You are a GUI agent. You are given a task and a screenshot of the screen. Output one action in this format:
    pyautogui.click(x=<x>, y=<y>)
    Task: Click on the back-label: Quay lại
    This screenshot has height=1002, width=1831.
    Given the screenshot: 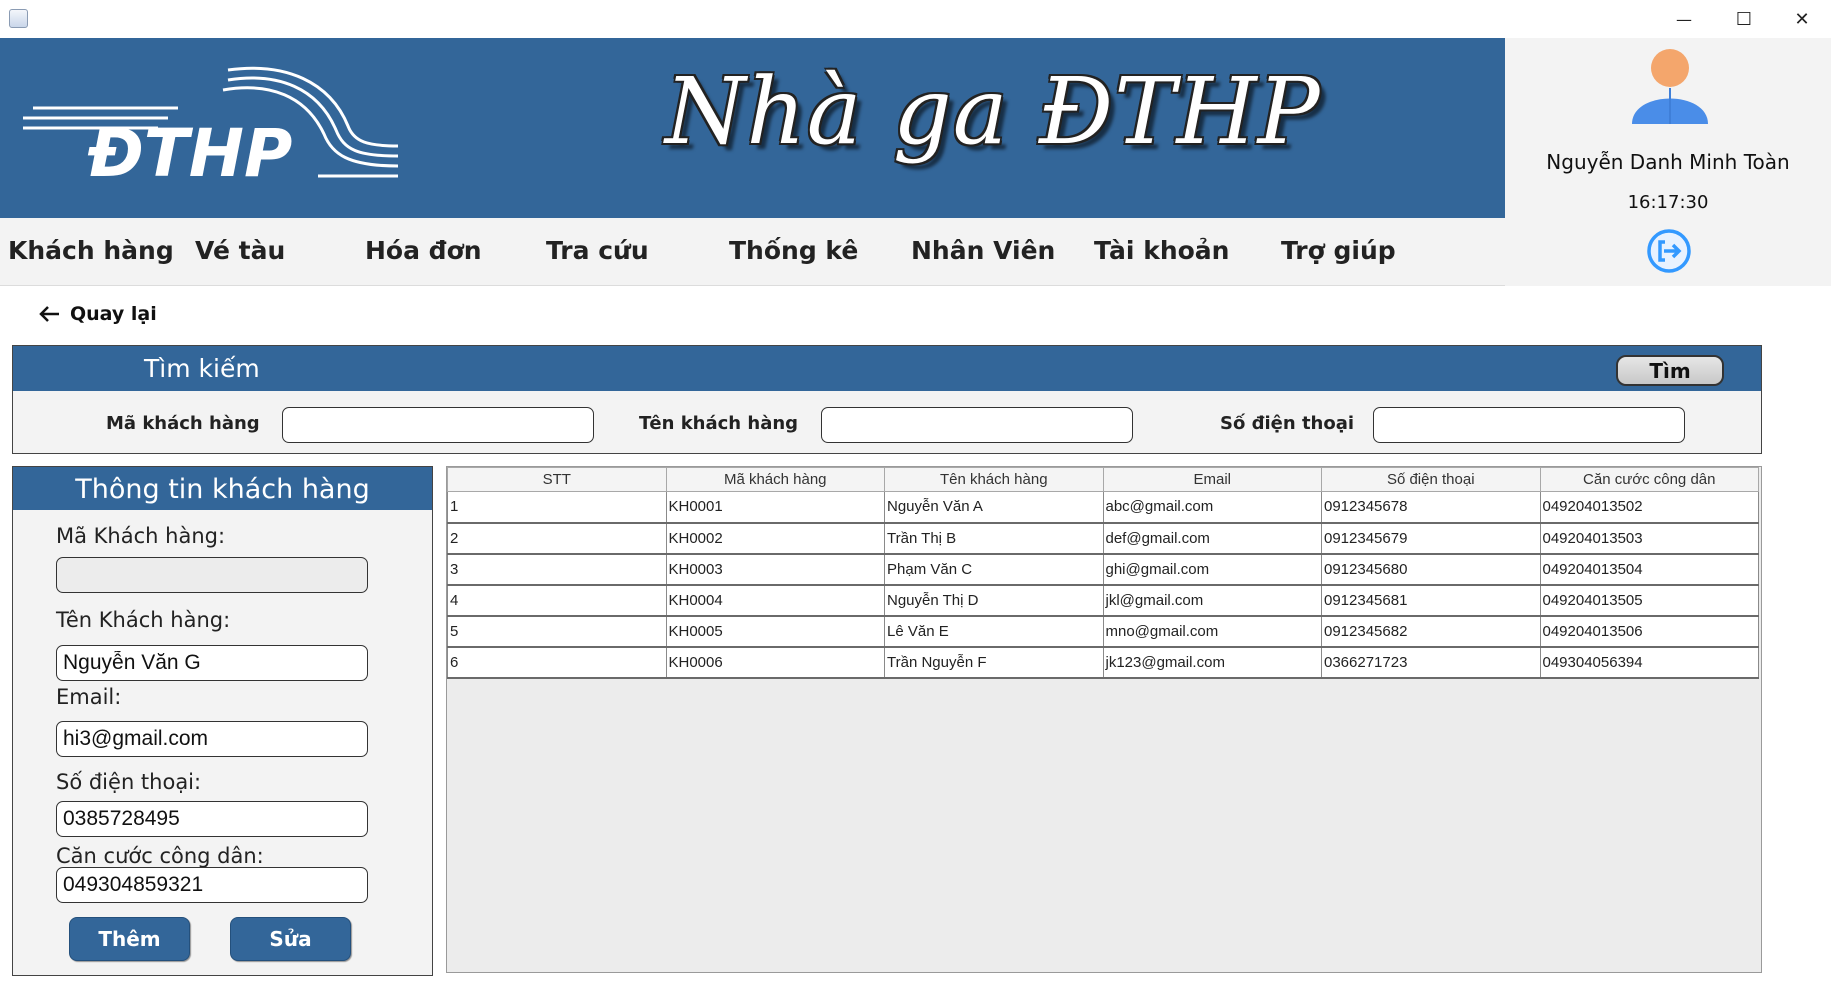 What is the action you would take?
    pyautogui.click(x=113, y=314)
    